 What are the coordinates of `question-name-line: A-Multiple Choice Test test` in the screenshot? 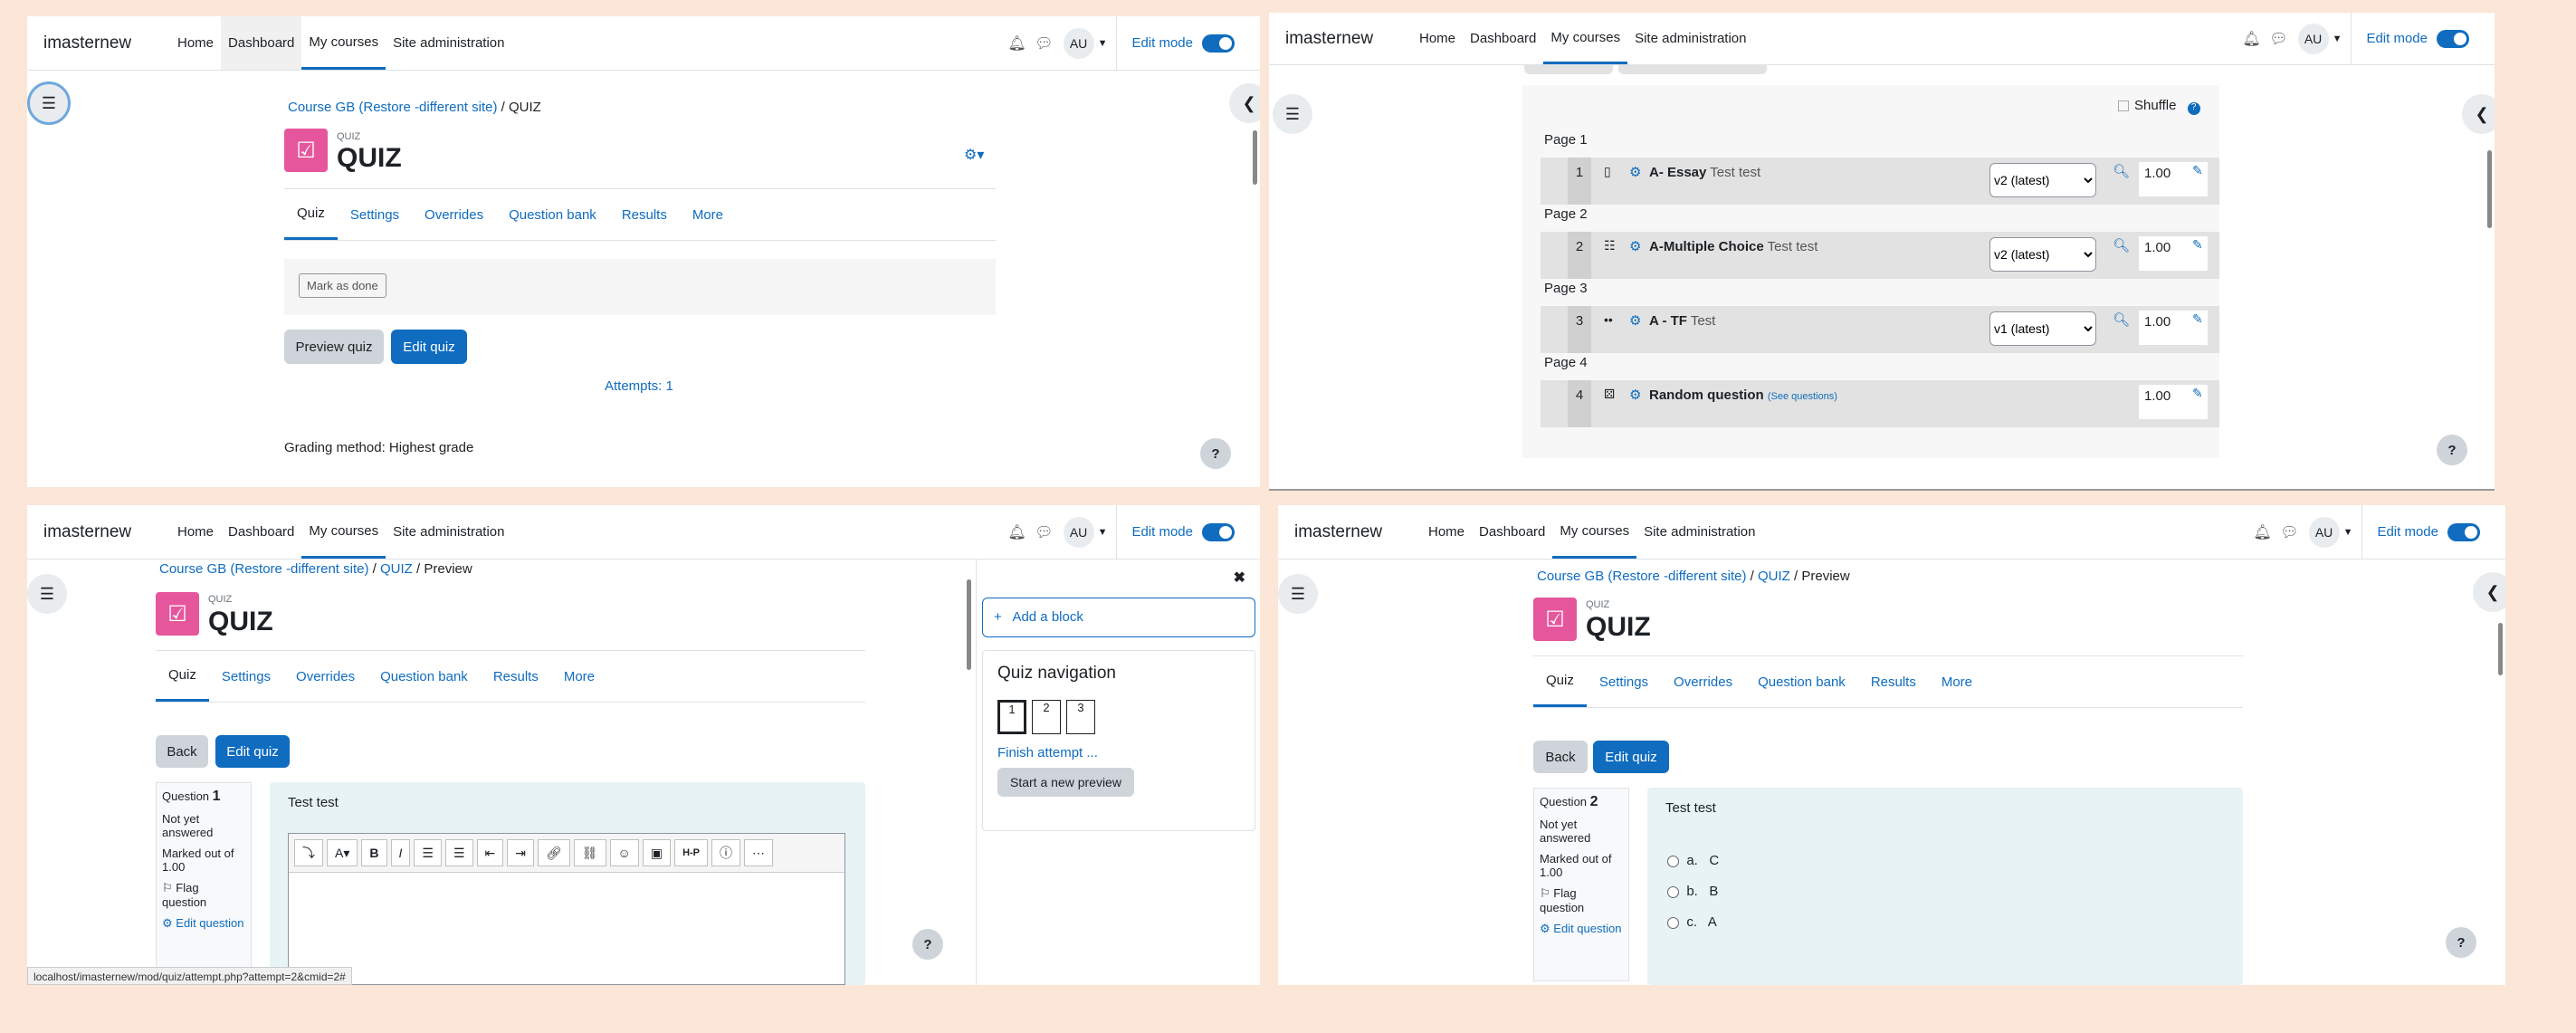 It's located at (1733, 246).